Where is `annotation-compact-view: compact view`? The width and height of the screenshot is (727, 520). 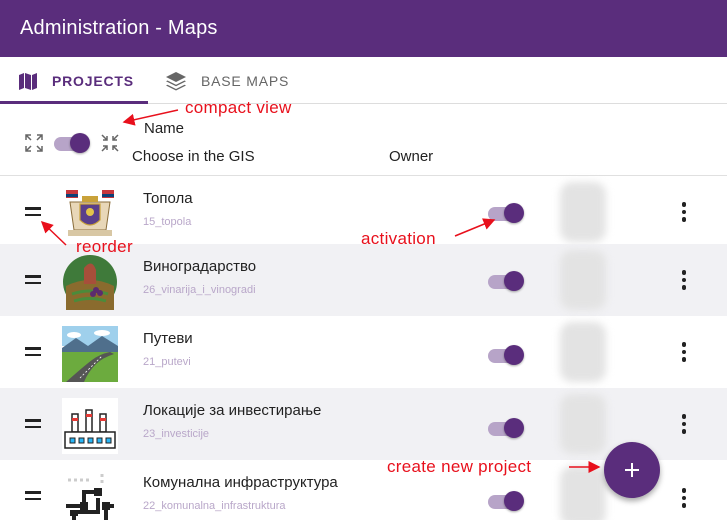
annotation-compact-view: compact view is located at coordinates (238, 107).